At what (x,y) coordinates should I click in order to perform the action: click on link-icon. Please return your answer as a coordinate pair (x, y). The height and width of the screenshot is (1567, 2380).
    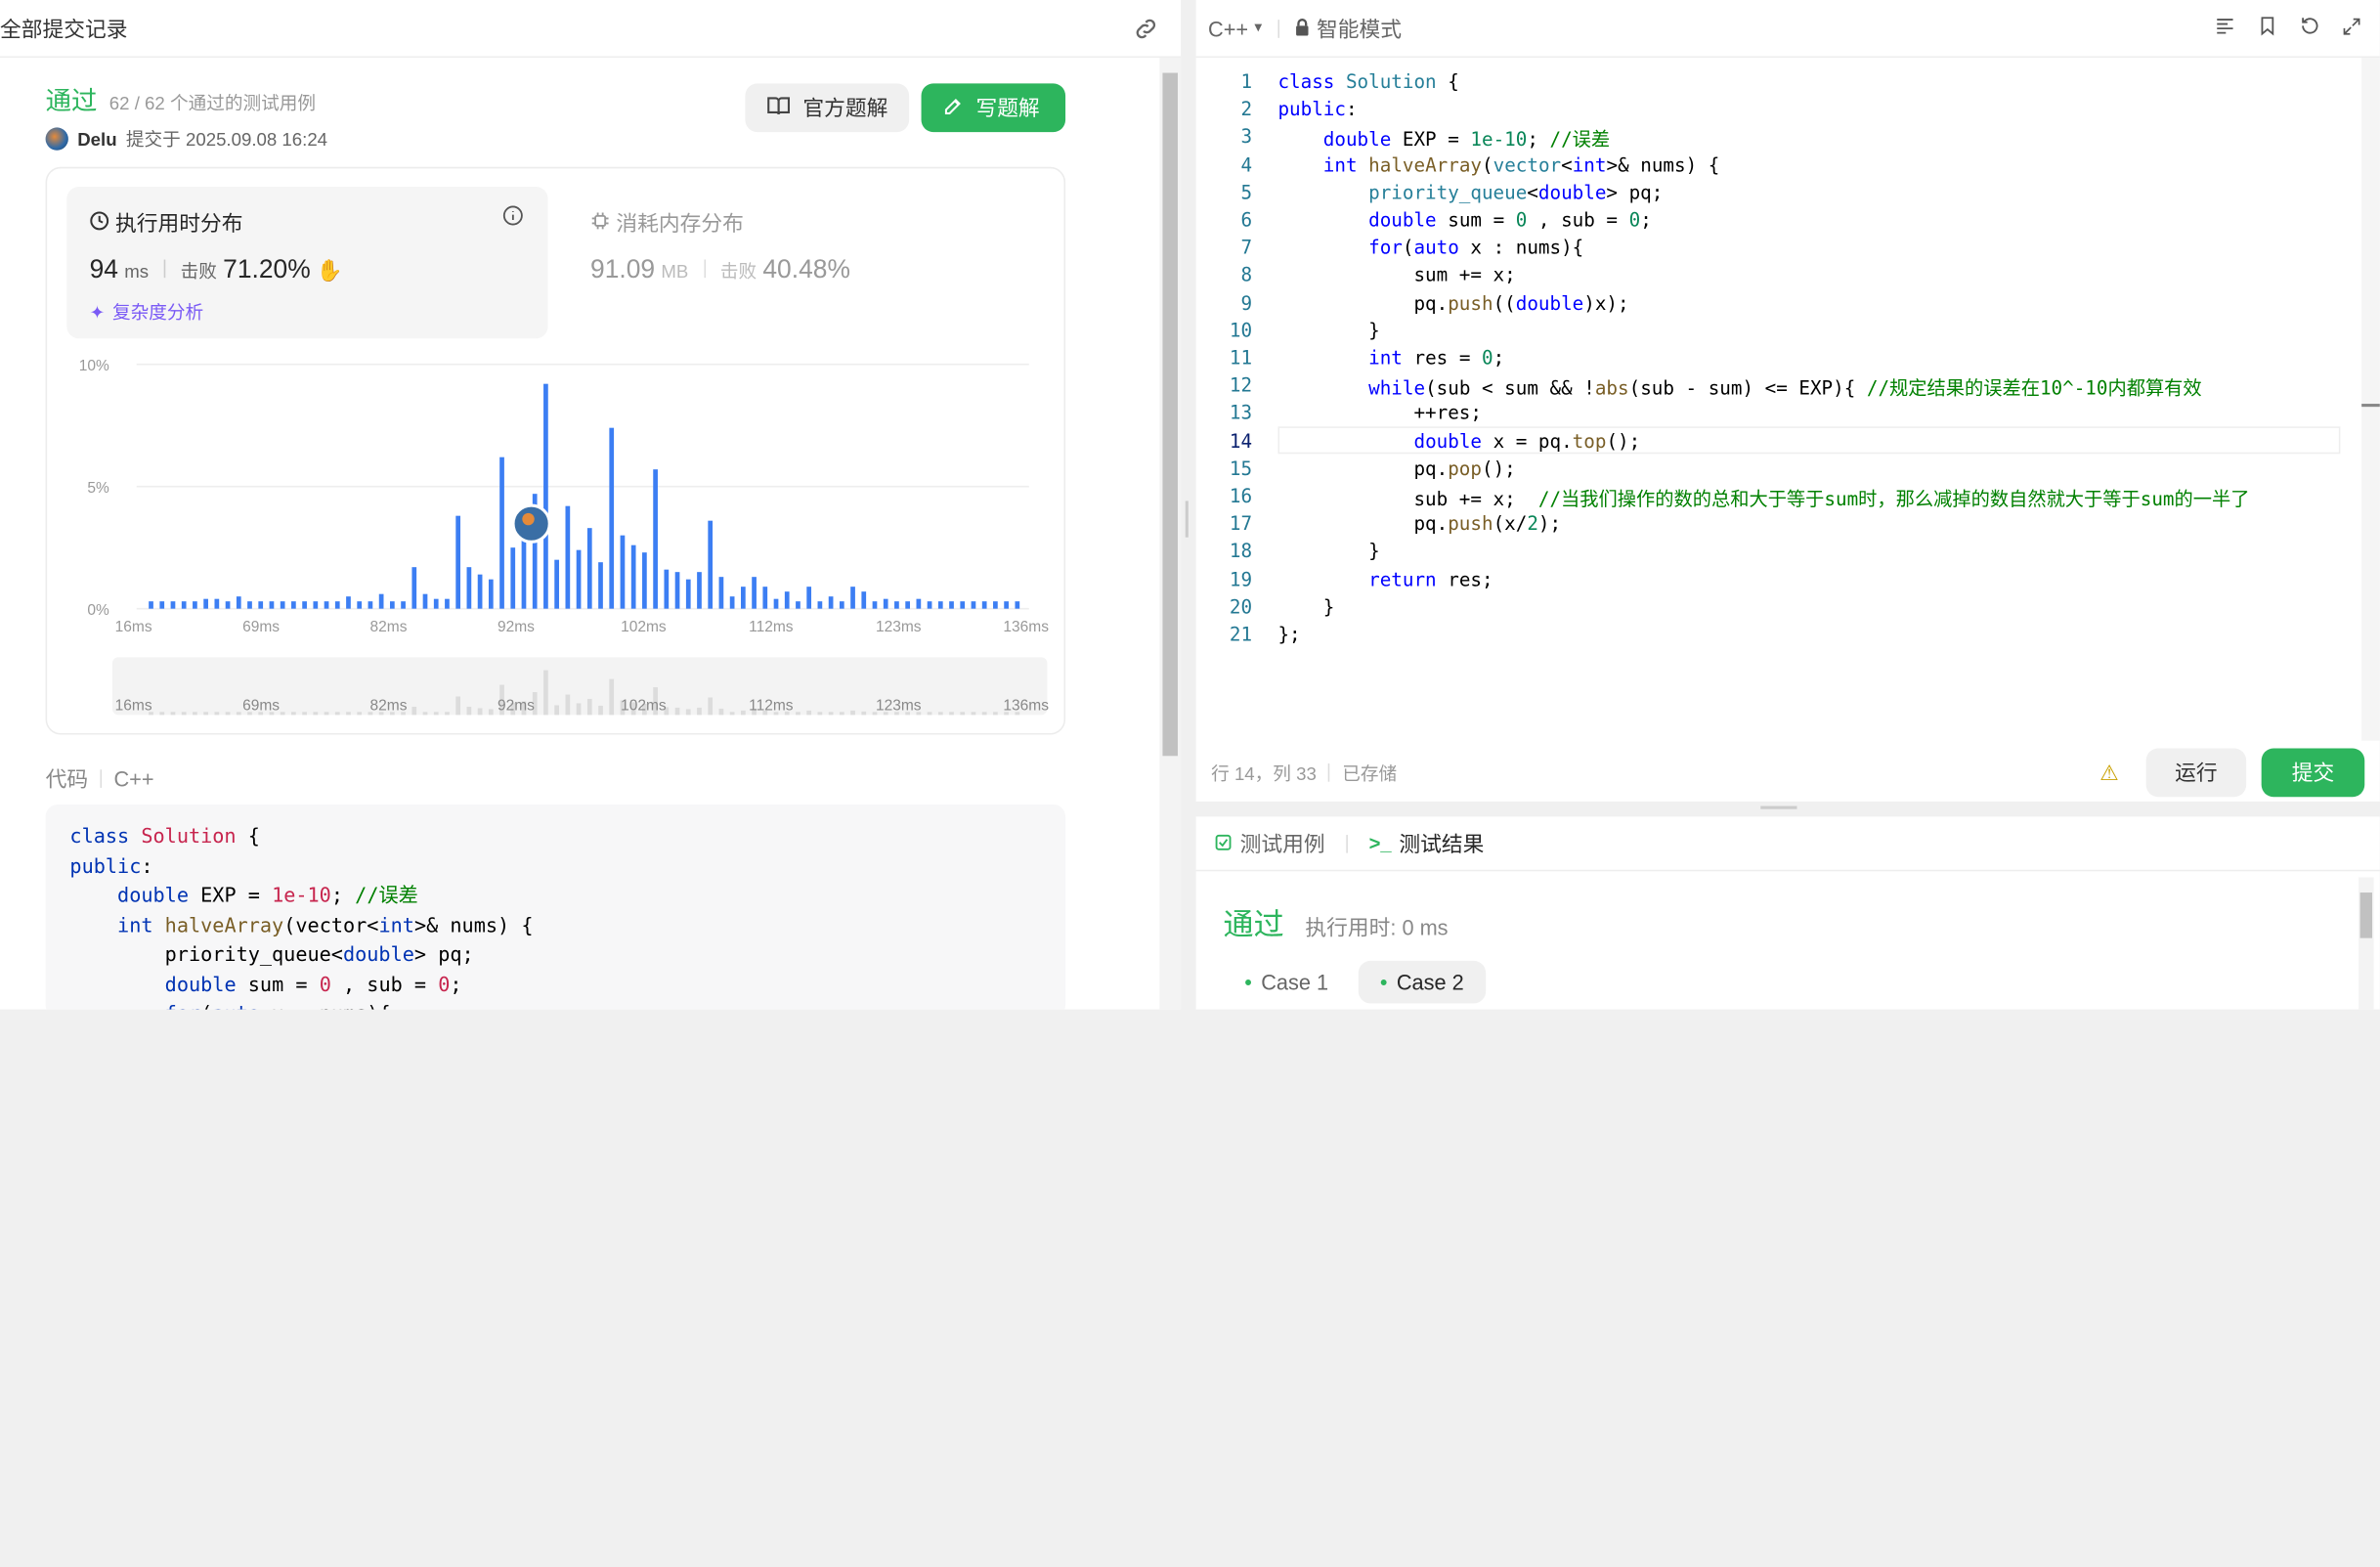
    Looking at the image, I should click on (1145, 28).